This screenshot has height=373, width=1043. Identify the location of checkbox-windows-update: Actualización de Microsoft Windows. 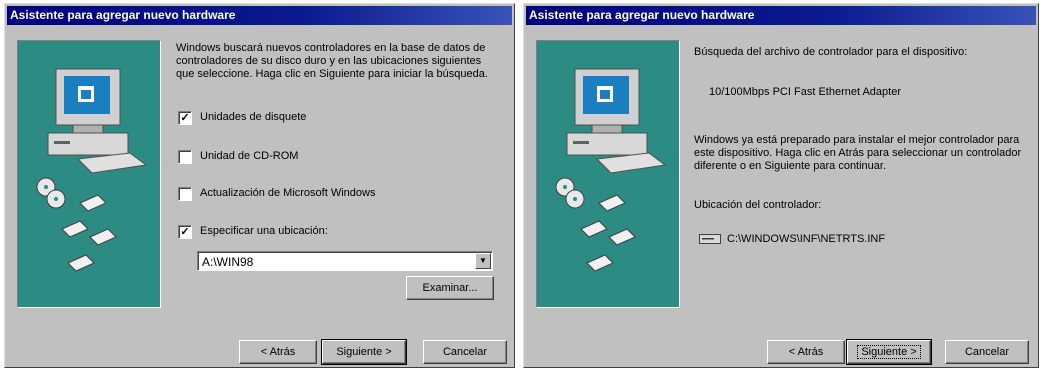
(308, 194).